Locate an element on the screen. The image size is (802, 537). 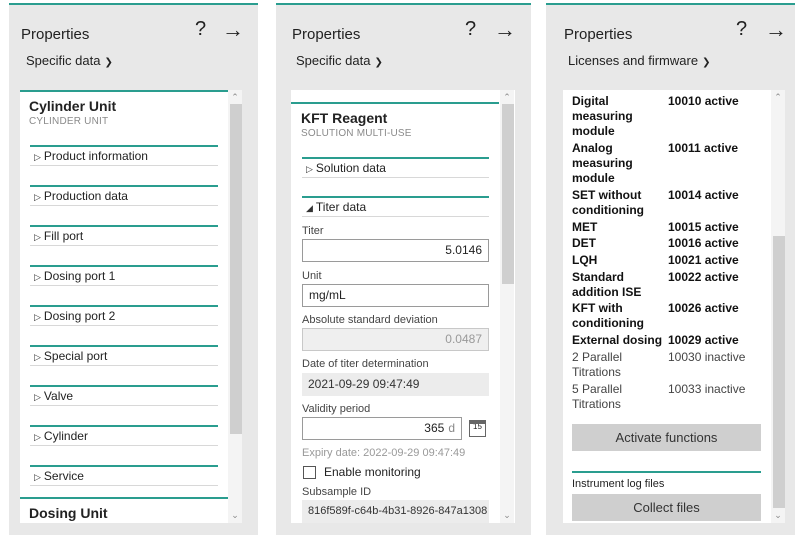
enable-monitoring-checkbox is located at coordinates (309, 472).